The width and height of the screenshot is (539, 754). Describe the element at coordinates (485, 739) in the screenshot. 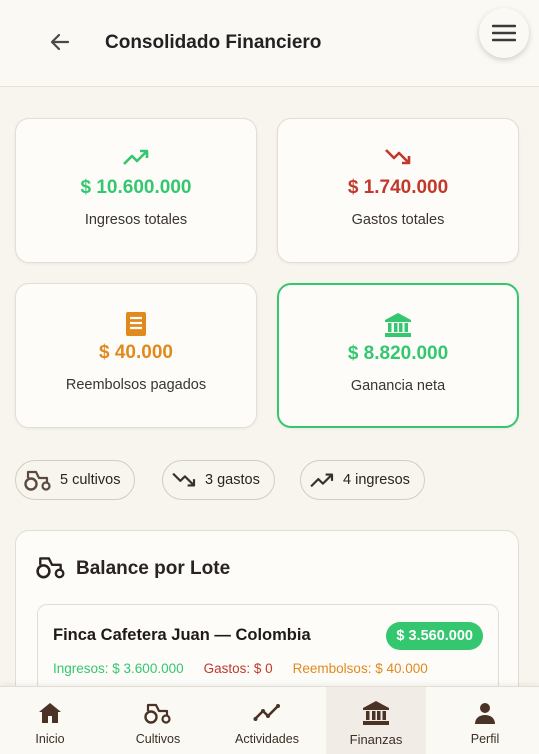

I see `nav-perfil-label: Perfil` at that location.